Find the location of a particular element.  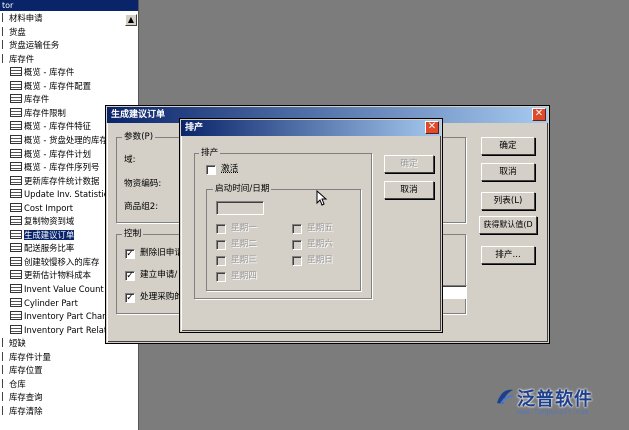

tree-item-label: 短缺 is located at coordinates (17, 343).